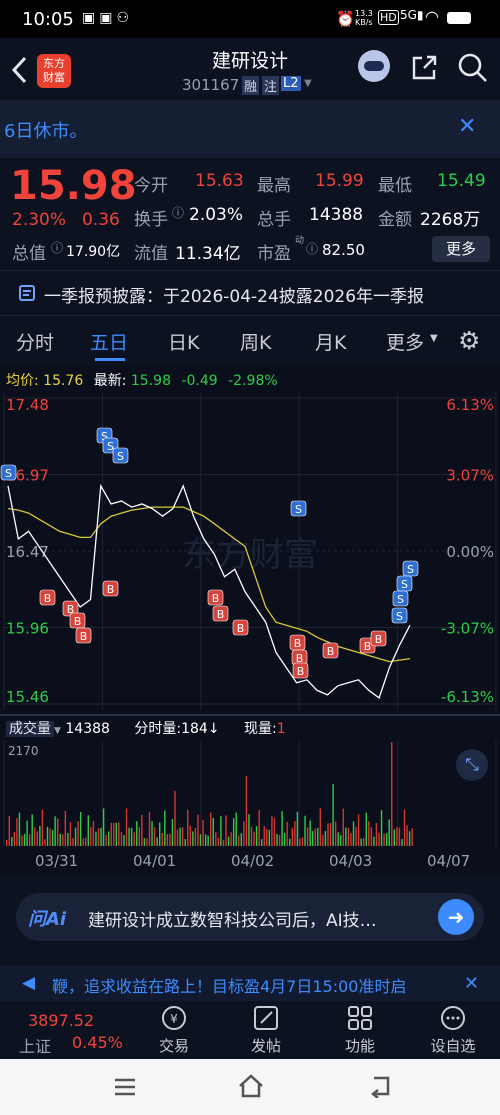 This screenshot has height=1115, width=500. Describe the element at coordinates (395, 186) in the screenshot. I see `low-label: 最低` at that location.